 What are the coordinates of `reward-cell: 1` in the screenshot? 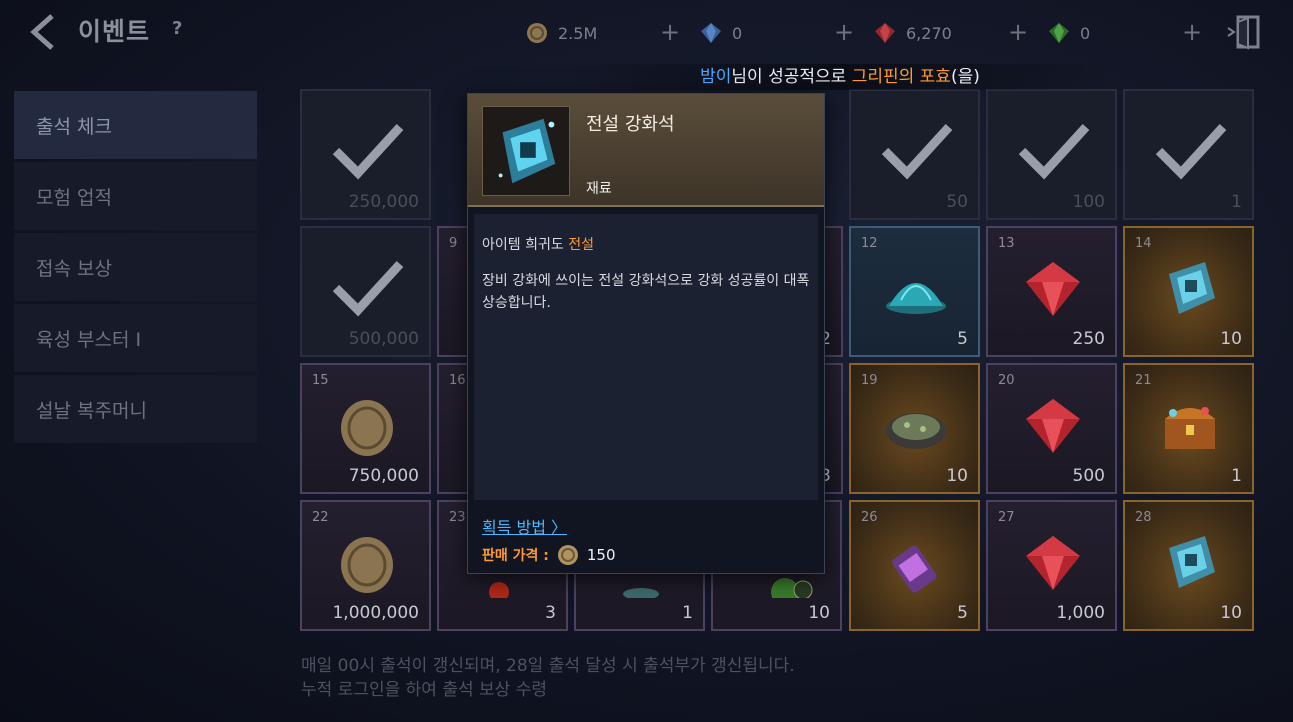 It's located at (1188, 154).